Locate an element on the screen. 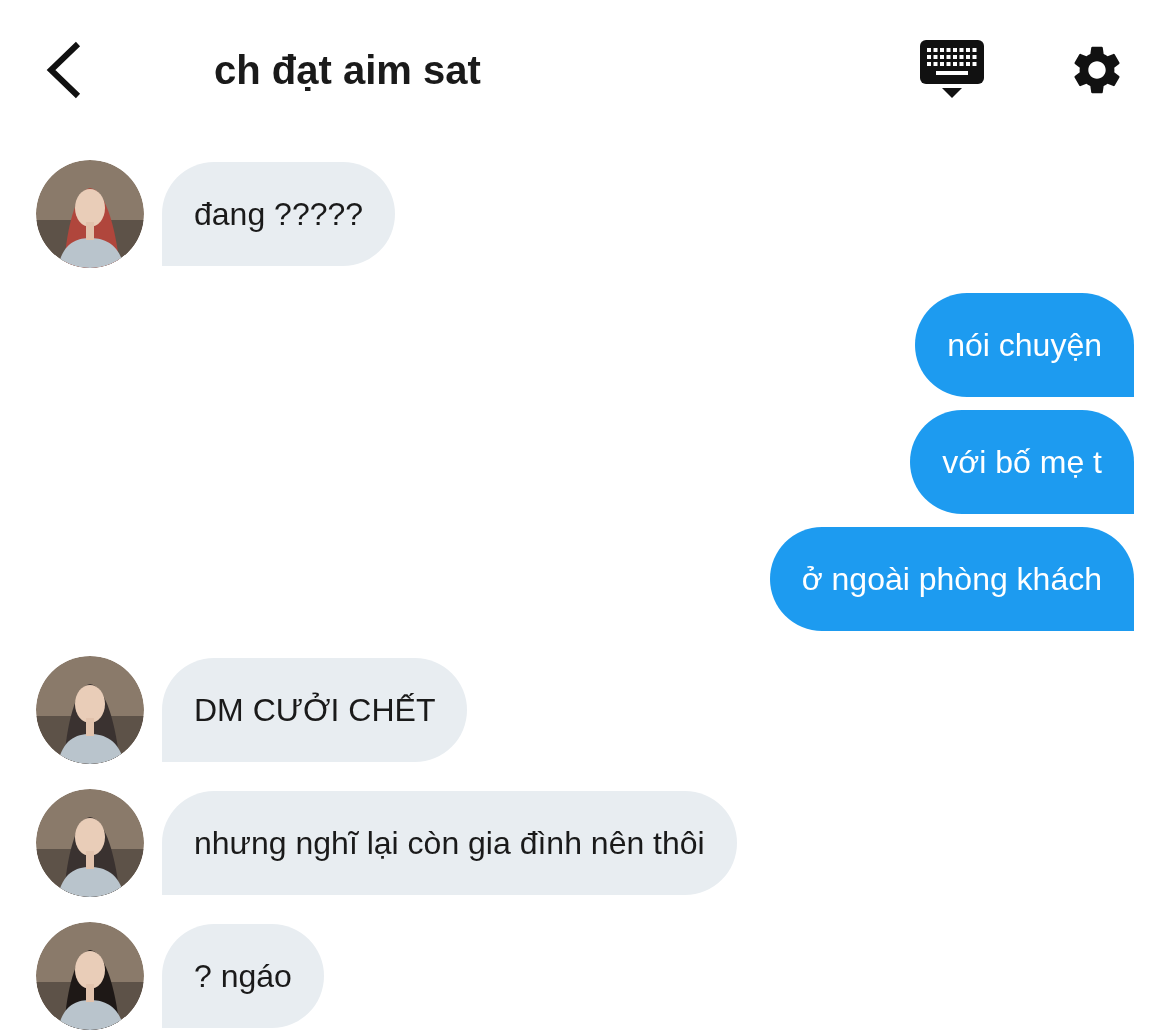  chat-title: ch đạt aim sat is located at coordinates (348, 70).